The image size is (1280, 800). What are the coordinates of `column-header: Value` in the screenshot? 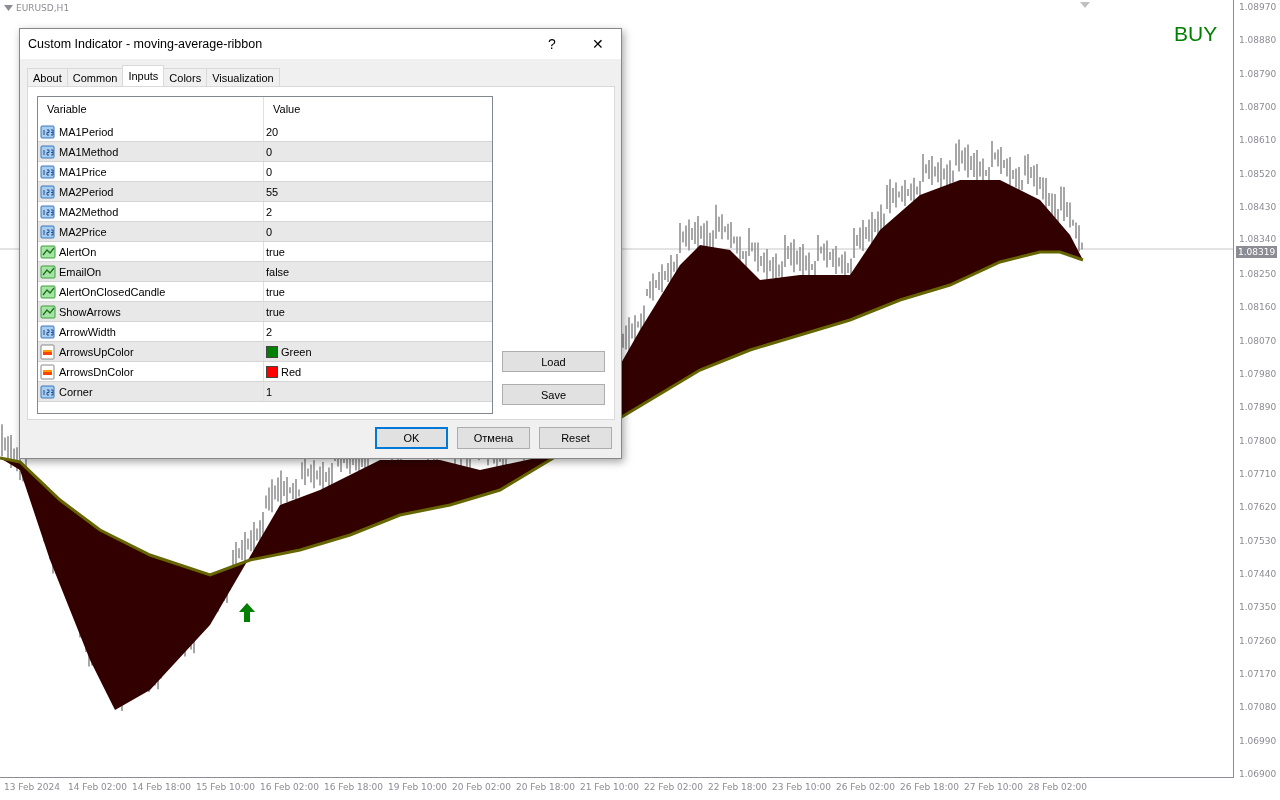 It's located at (286, 109).